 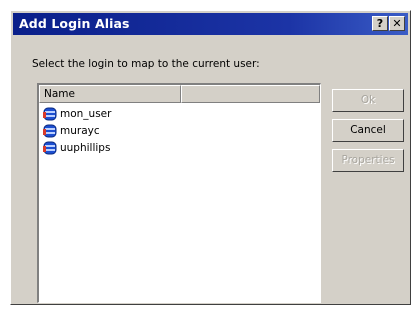 I want to click on list-item-label: murayc, so click(x=80, y=130).